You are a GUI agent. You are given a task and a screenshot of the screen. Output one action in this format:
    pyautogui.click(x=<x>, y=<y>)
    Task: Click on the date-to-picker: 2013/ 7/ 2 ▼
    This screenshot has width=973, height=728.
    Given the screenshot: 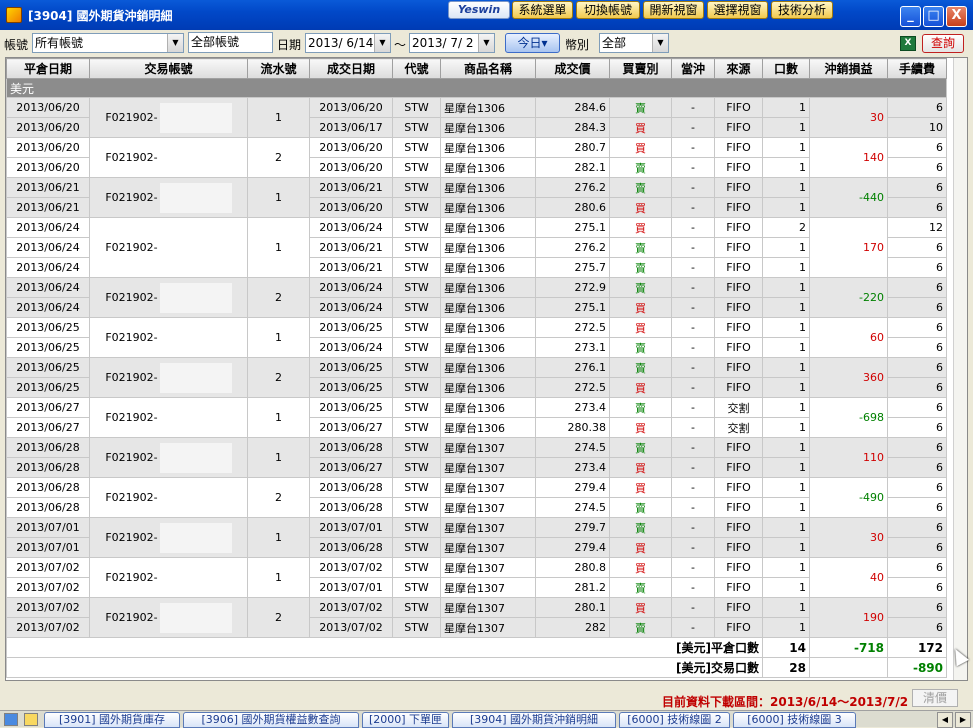 What is the action you would take?
    pyautogui.click(x=452, y=43)
    